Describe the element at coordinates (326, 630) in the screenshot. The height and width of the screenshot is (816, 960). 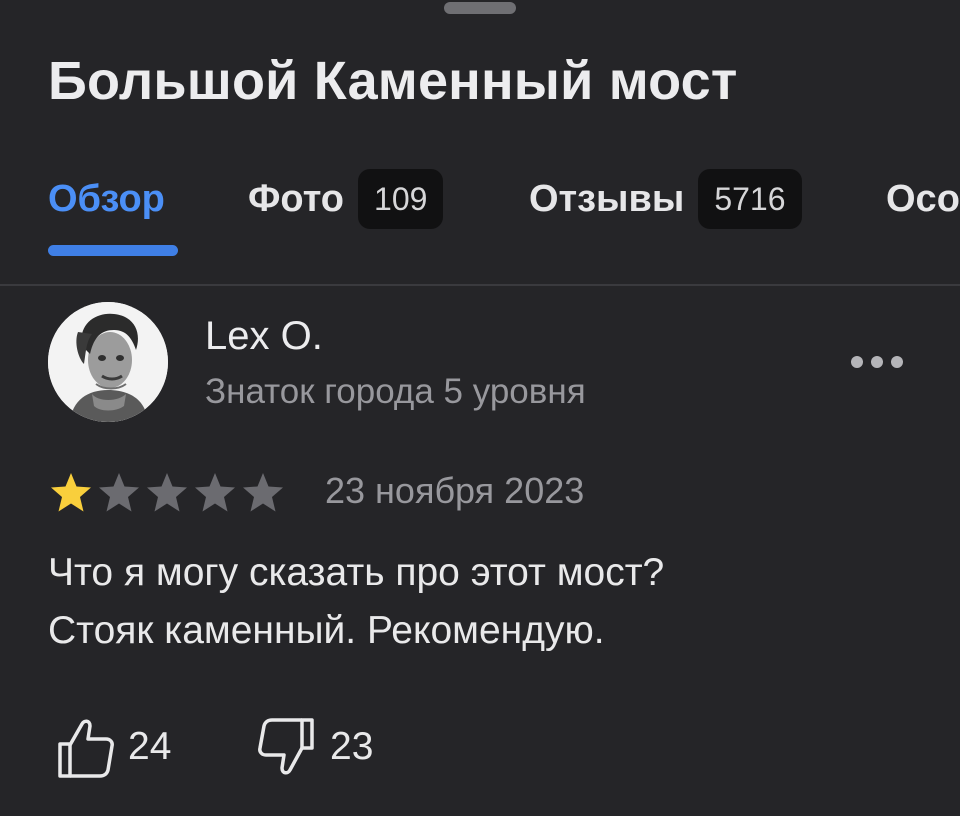
I see `review-text-line: Стояк каменный. Рекомендую.` at that location.